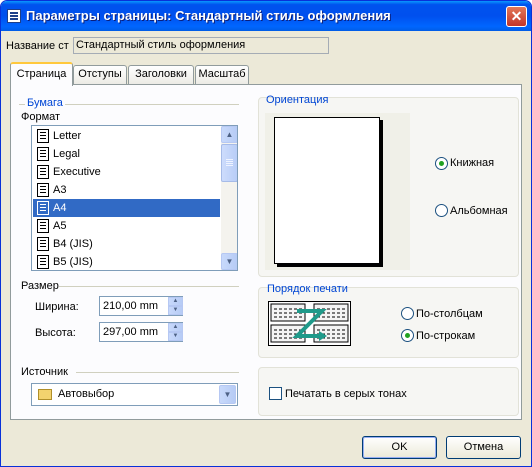 The image size is (532, 467). I want to click on size-group-label: Размер, so click(40, 286).